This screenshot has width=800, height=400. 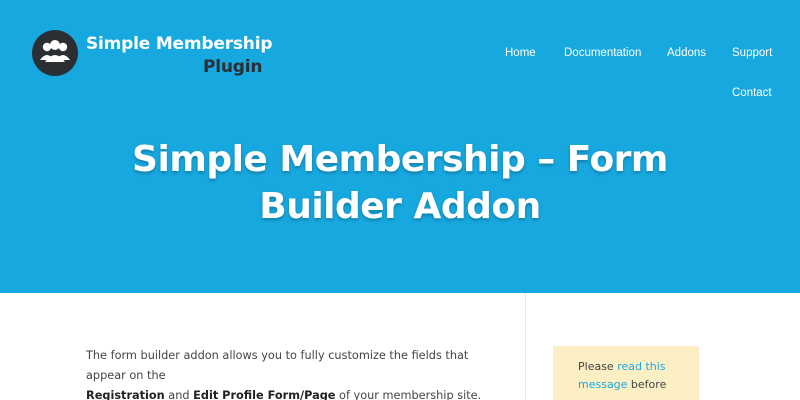 I want to click on site-logo: Simple Membership Plugin, so click(x=152, y=55).